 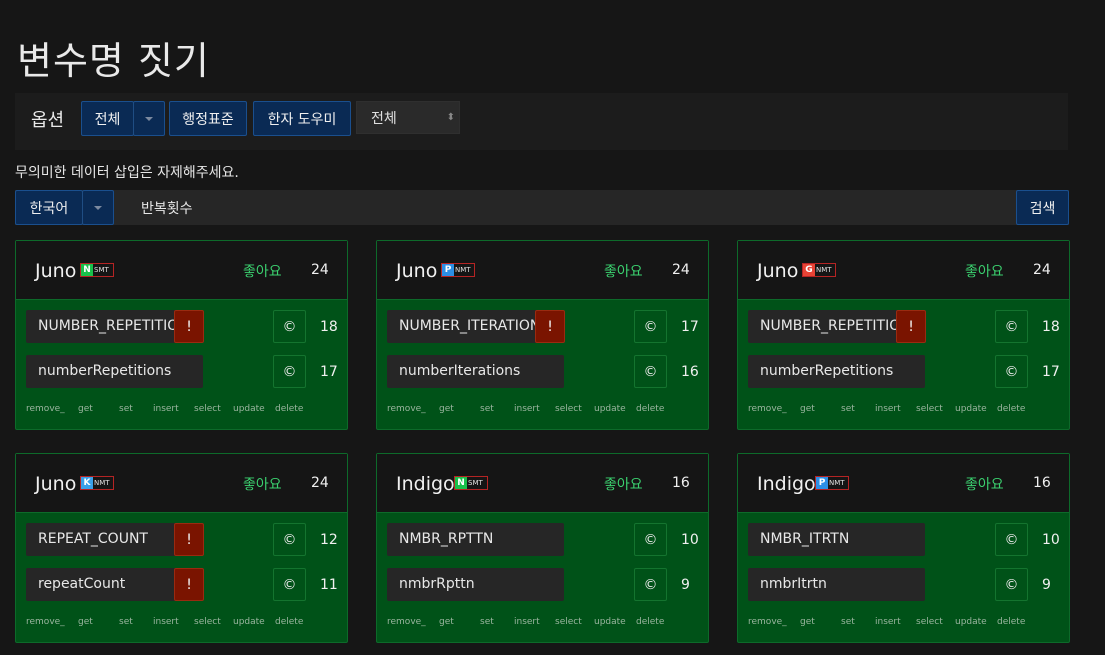 What do you see at coordinates (208, 118) in the screenshot?
I see `standard-button: 행정표준` at bounding box center [208, 118].